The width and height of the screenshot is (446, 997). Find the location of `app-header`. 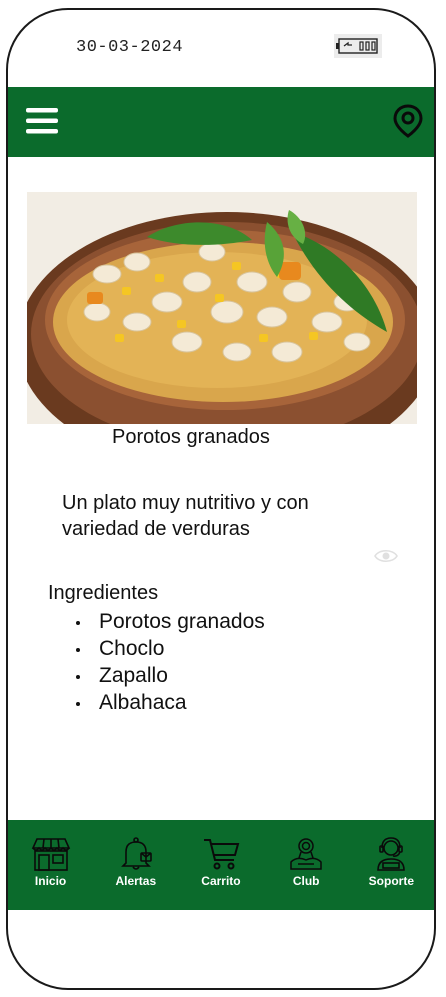

app-header is located at coordinates (221, 122).